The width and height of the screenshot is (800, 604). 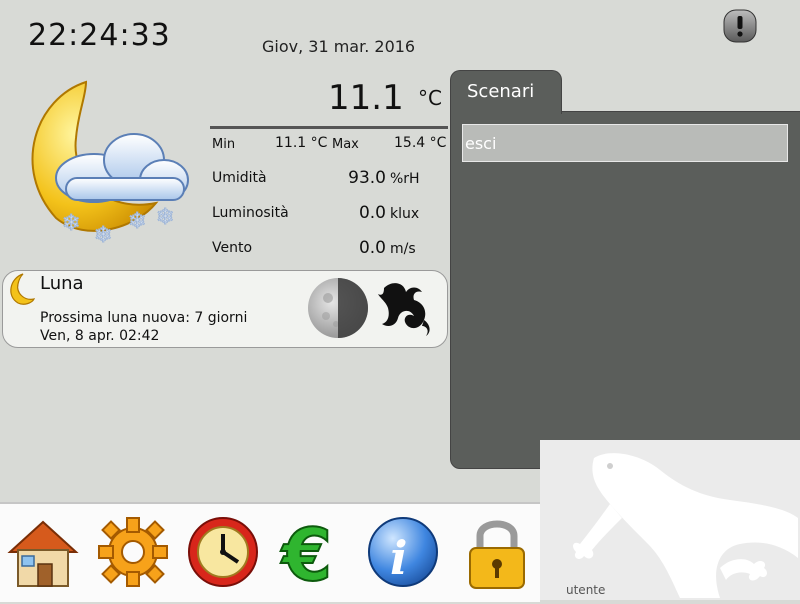 I want to click on scenario-item-esci: esci, so click(x=625, y=143).